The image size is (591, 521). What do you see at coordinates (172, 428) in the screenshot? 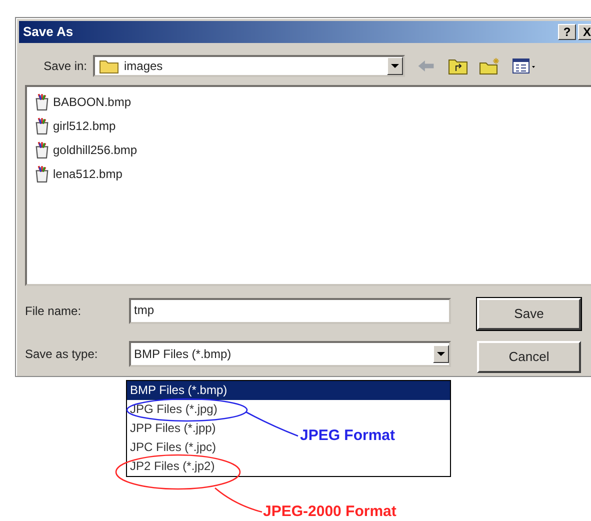
I see `file-type-option: JPP Files (*.jpp)` at bounding box center [172, 428].